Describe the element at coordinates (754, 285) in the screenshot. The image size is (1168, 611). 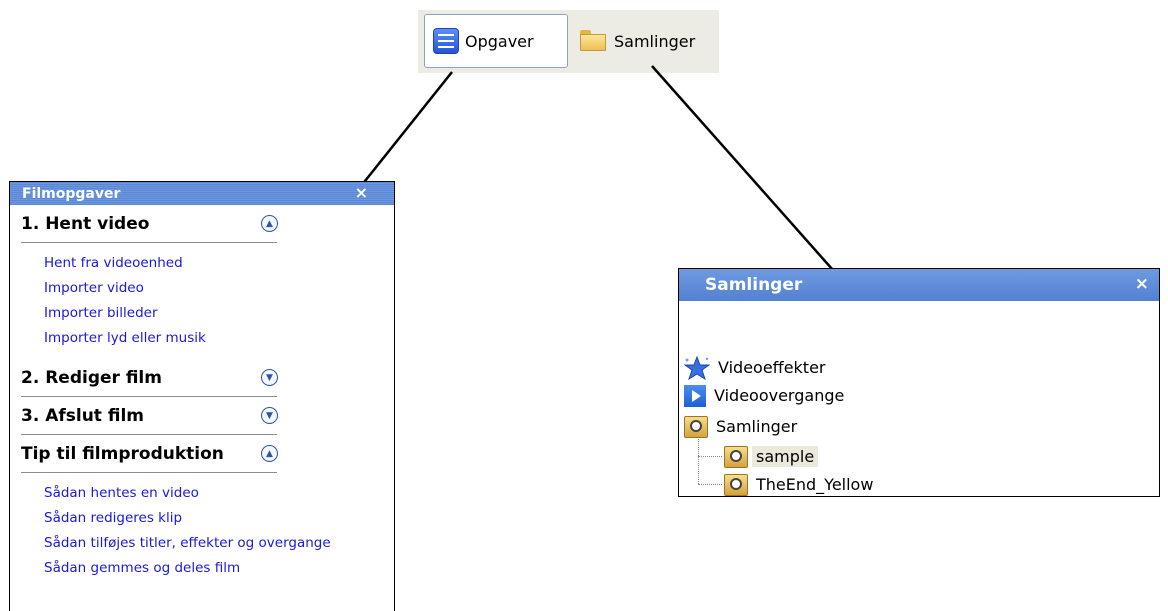
I see `collections-title: Samlinger` at that location.